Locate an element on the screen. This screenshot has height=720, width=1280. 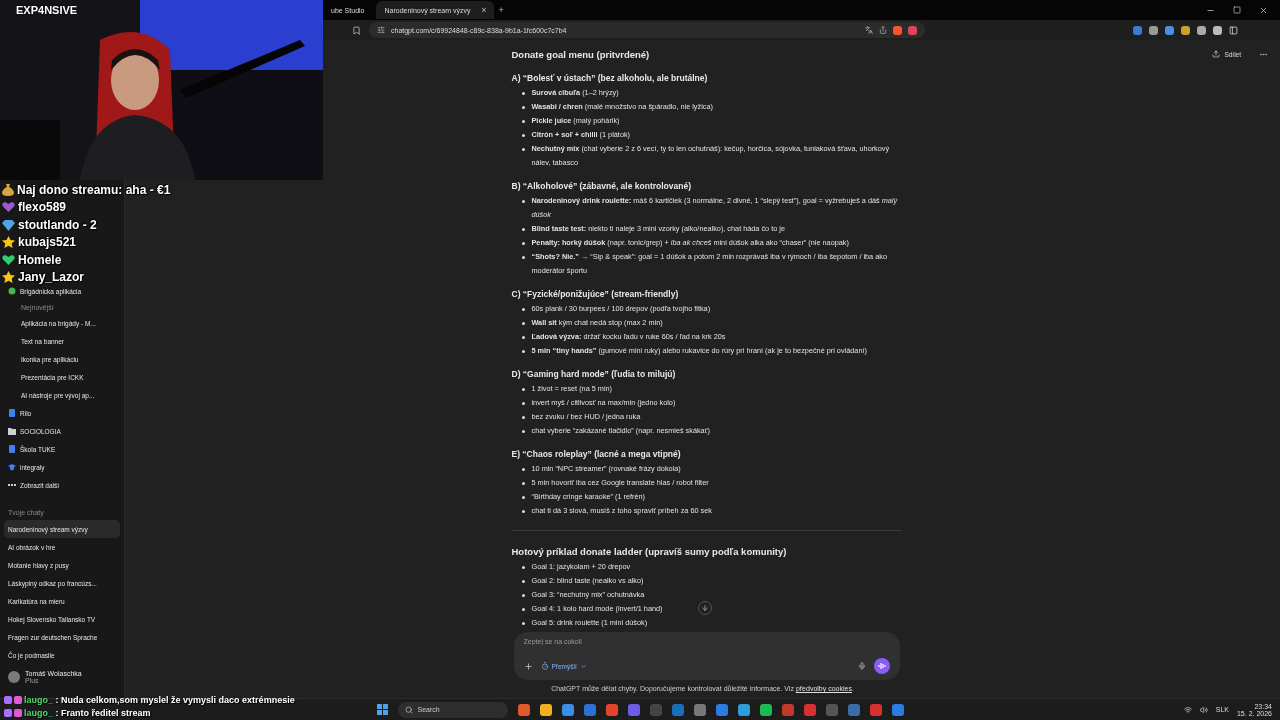
arrow-down-icon is located at coordinates (704, 608).